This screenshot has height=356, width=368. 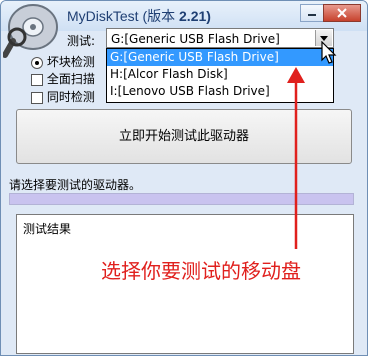 I want to click on title-version: 2.21), so click(x=195, y=16).